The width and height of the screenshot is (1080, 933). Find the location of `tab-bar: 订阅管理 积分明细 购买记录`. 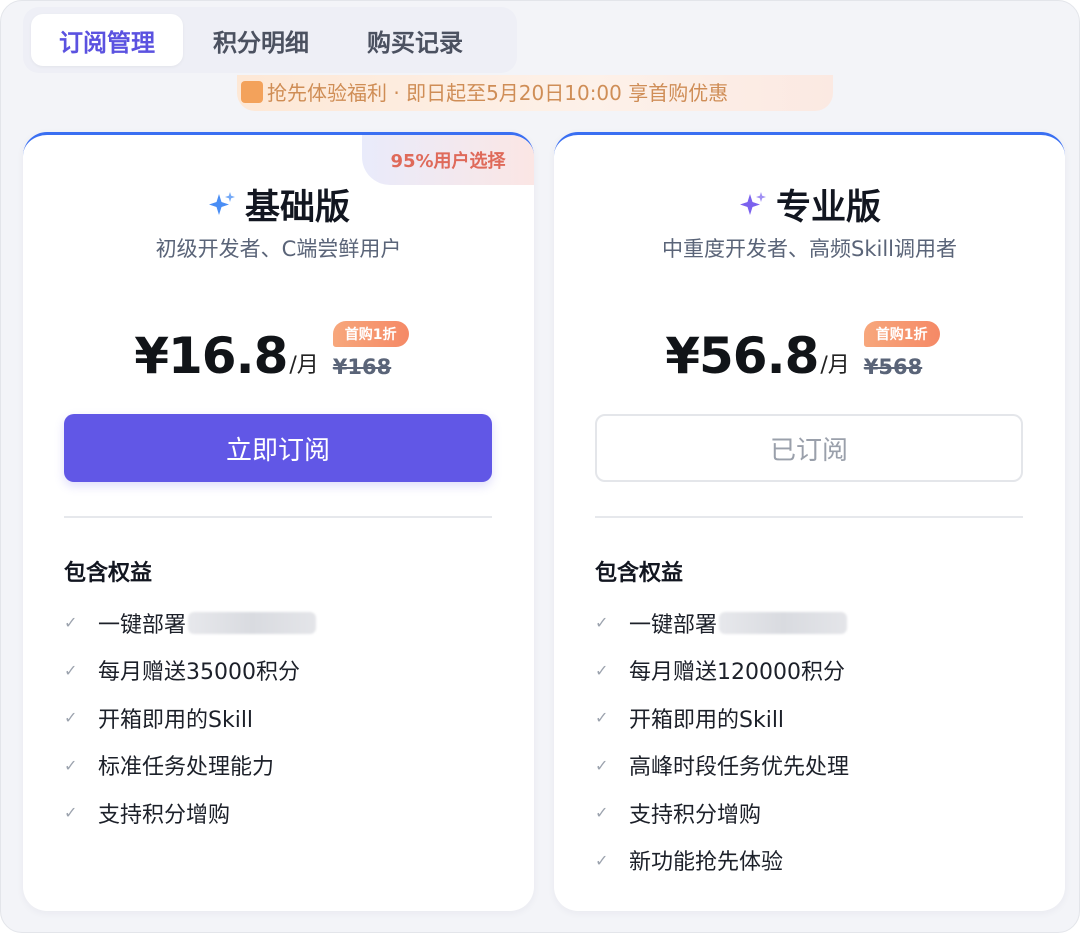

tab-bar: 订阅管理 积分明细 购买记录 is located at coordinates (270, 40).